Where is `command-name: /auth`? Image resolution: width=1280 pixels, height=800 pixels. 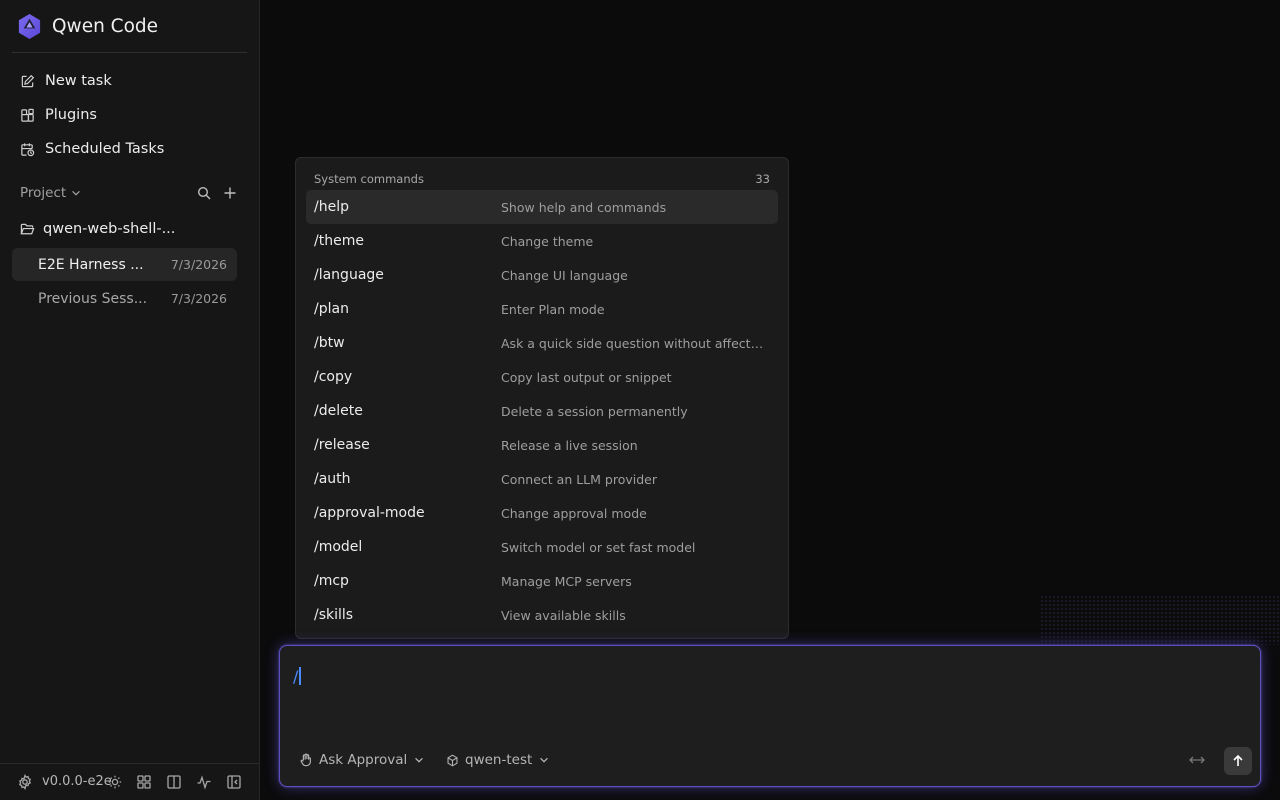
command-name: /auth is located at coordinates (332, 479).